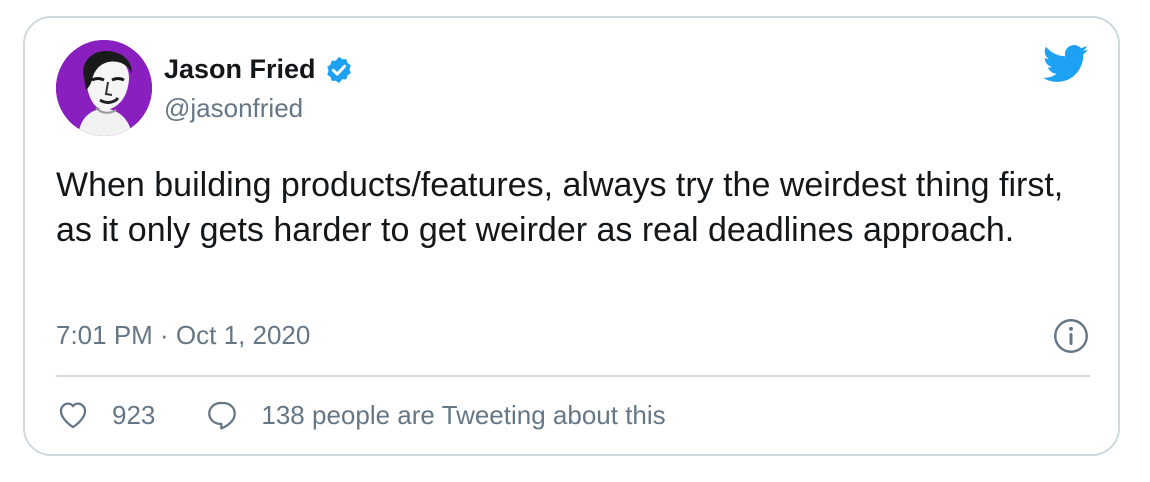  I want to click on avatar-portrait, so click(104, 88).